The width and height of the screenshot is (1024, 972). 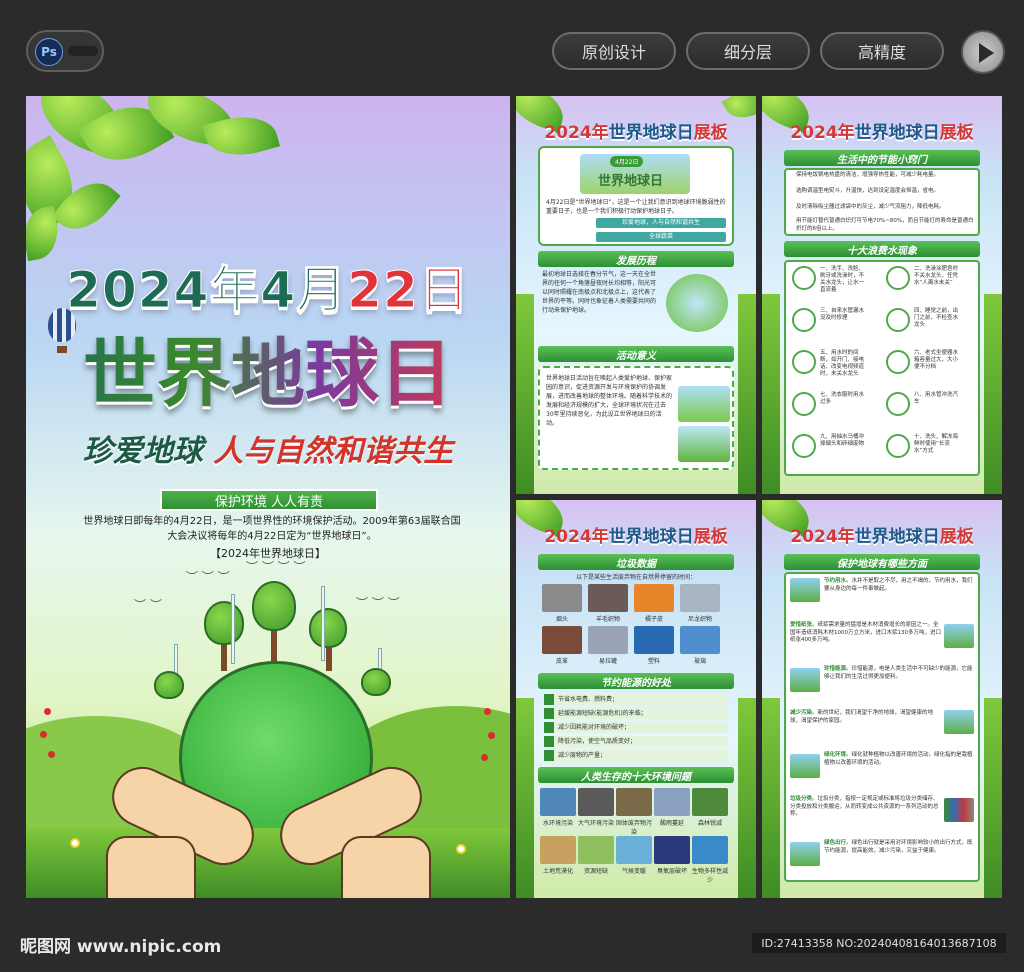 I want to click on item-label: 塑料, so click(x=653, y=661).